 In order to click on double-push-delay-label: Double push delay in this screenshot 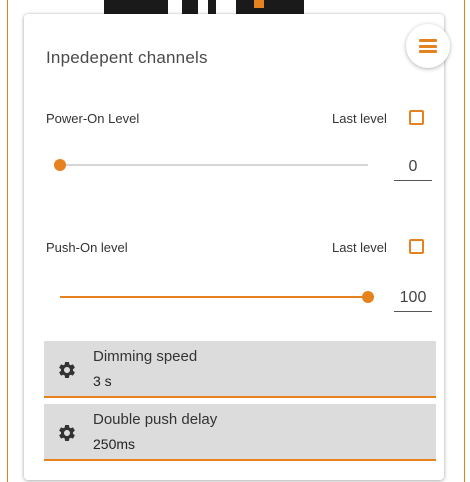, I will do `click(155, 419)`.